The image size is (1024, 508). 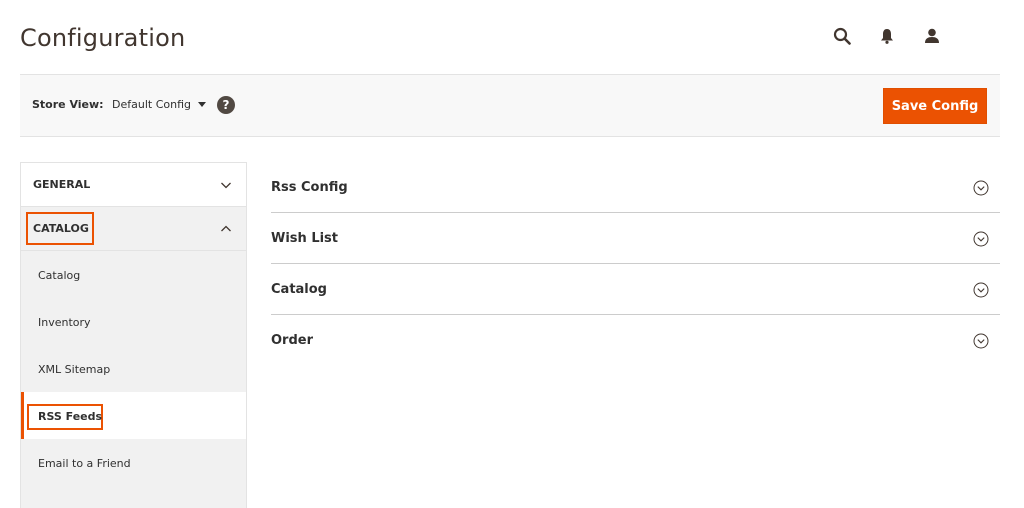 I want to click on sidebar-item-rss-feeds: RSS Feeds, so click(x=133, y=415).